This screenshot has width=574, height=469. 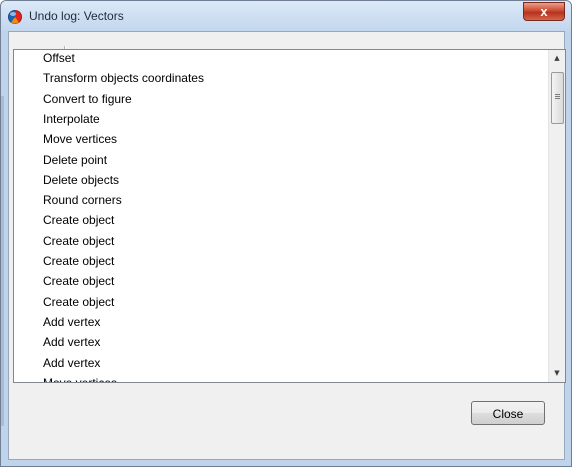 I want to click on scroll-down-arrow-icon: ▼, so click(x=557, y=373).